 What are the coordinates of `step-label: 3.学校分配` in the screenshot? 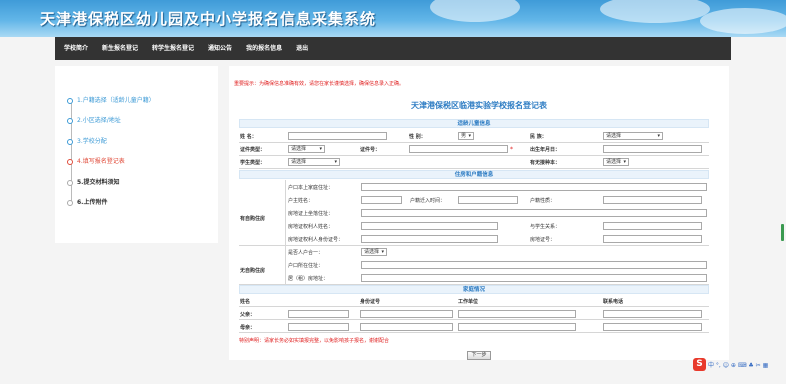 It's located at (92, 141).